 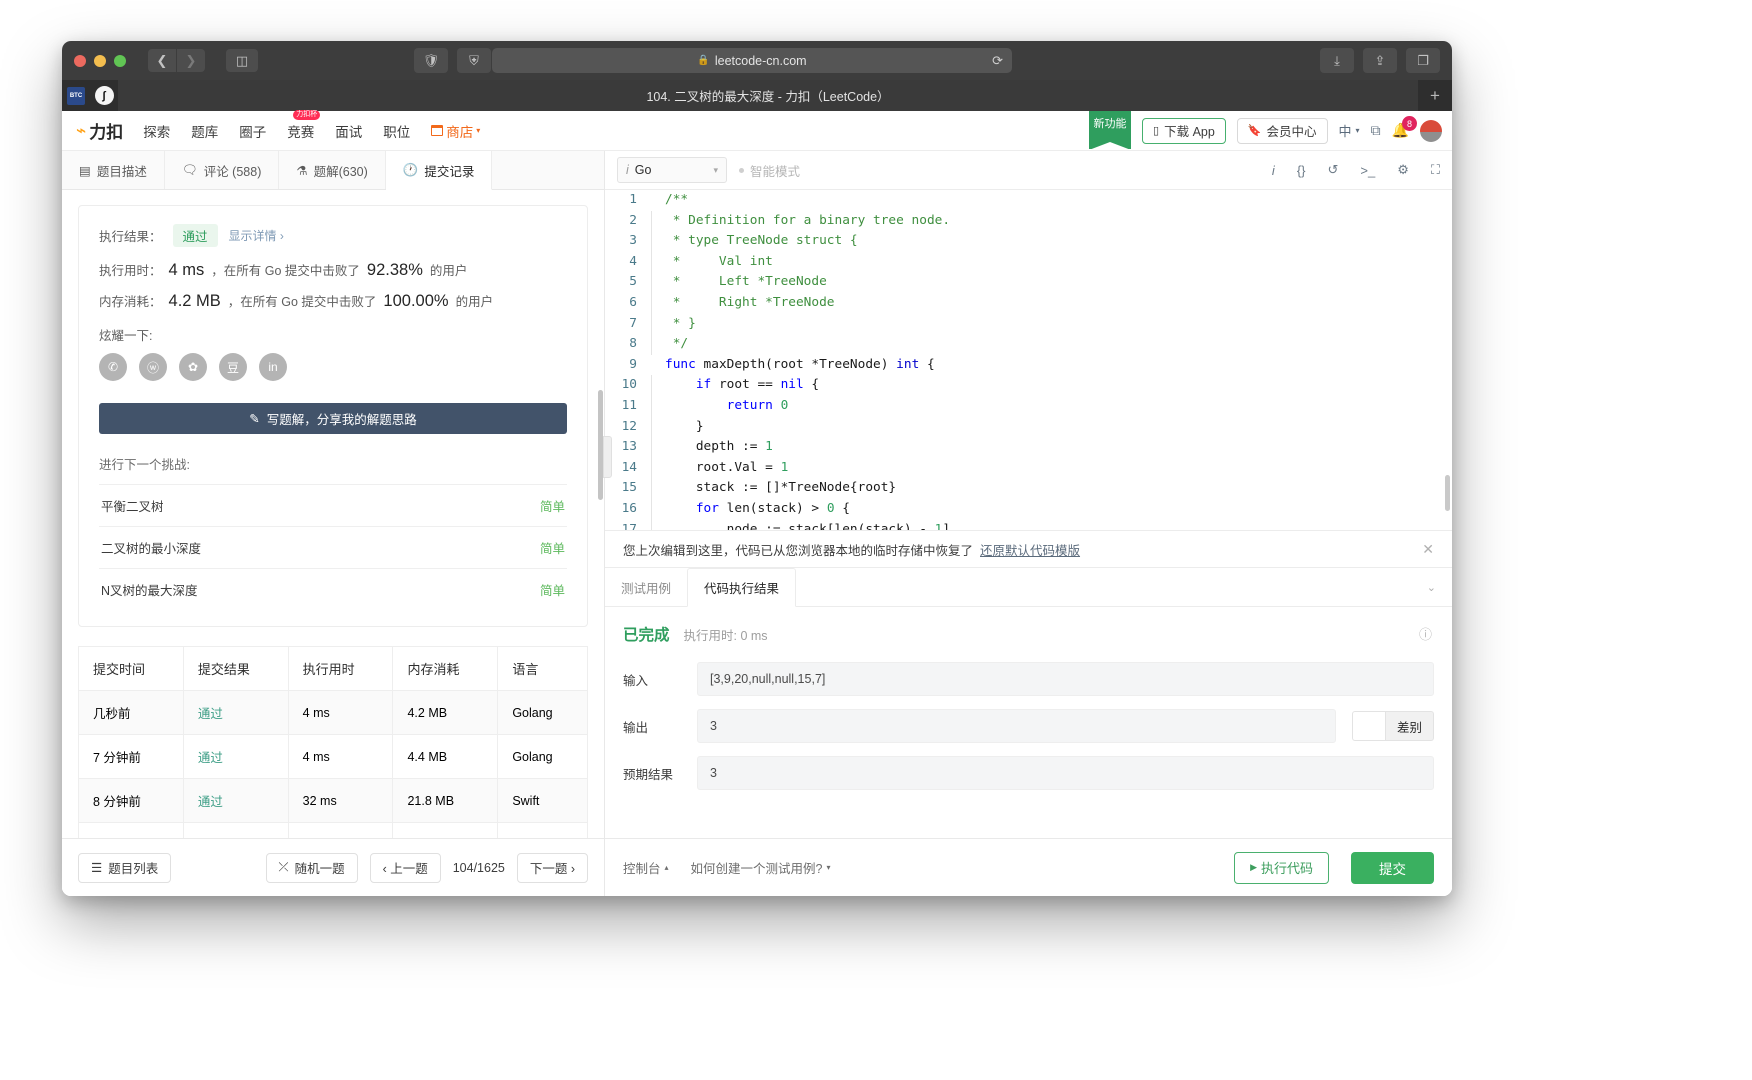 I want to click on share-icon: ⇪, so click(x=1380, y=60).